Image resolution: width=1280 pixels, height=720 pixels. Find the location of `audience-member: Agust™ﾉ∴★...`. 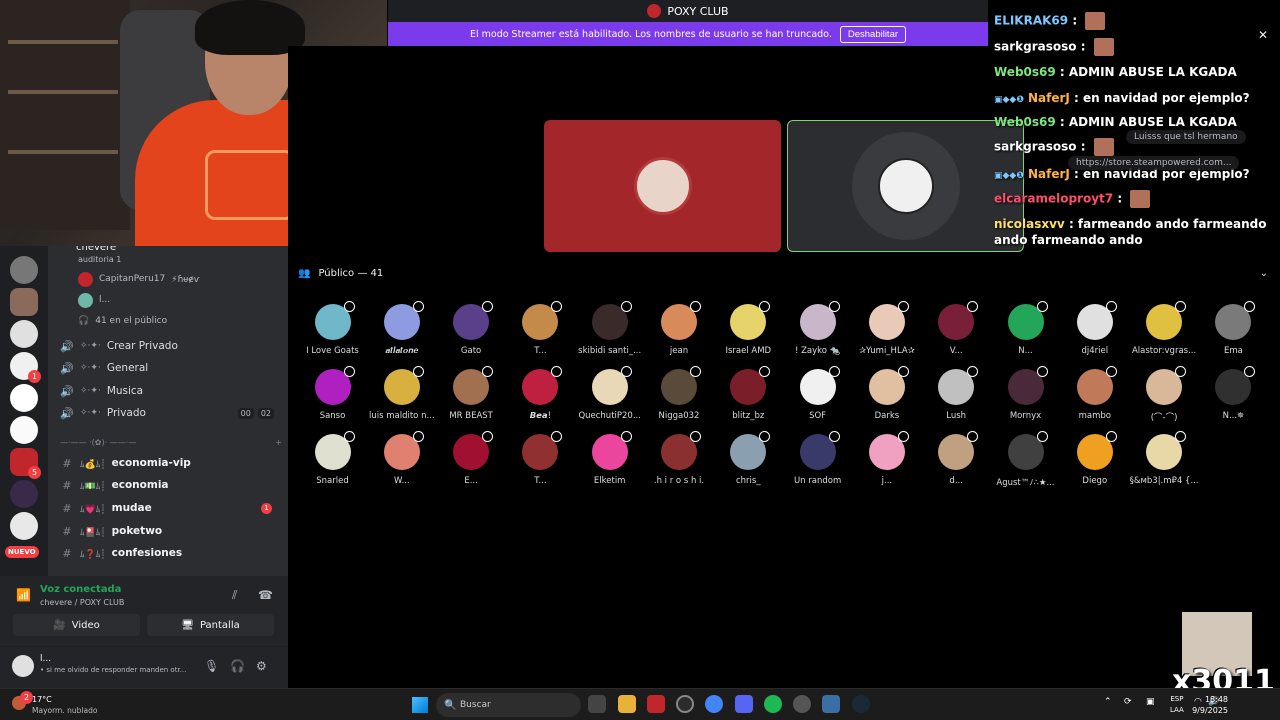

audience-member: Agust™ﾉ∴★... is located at coordinates (1025, 459).